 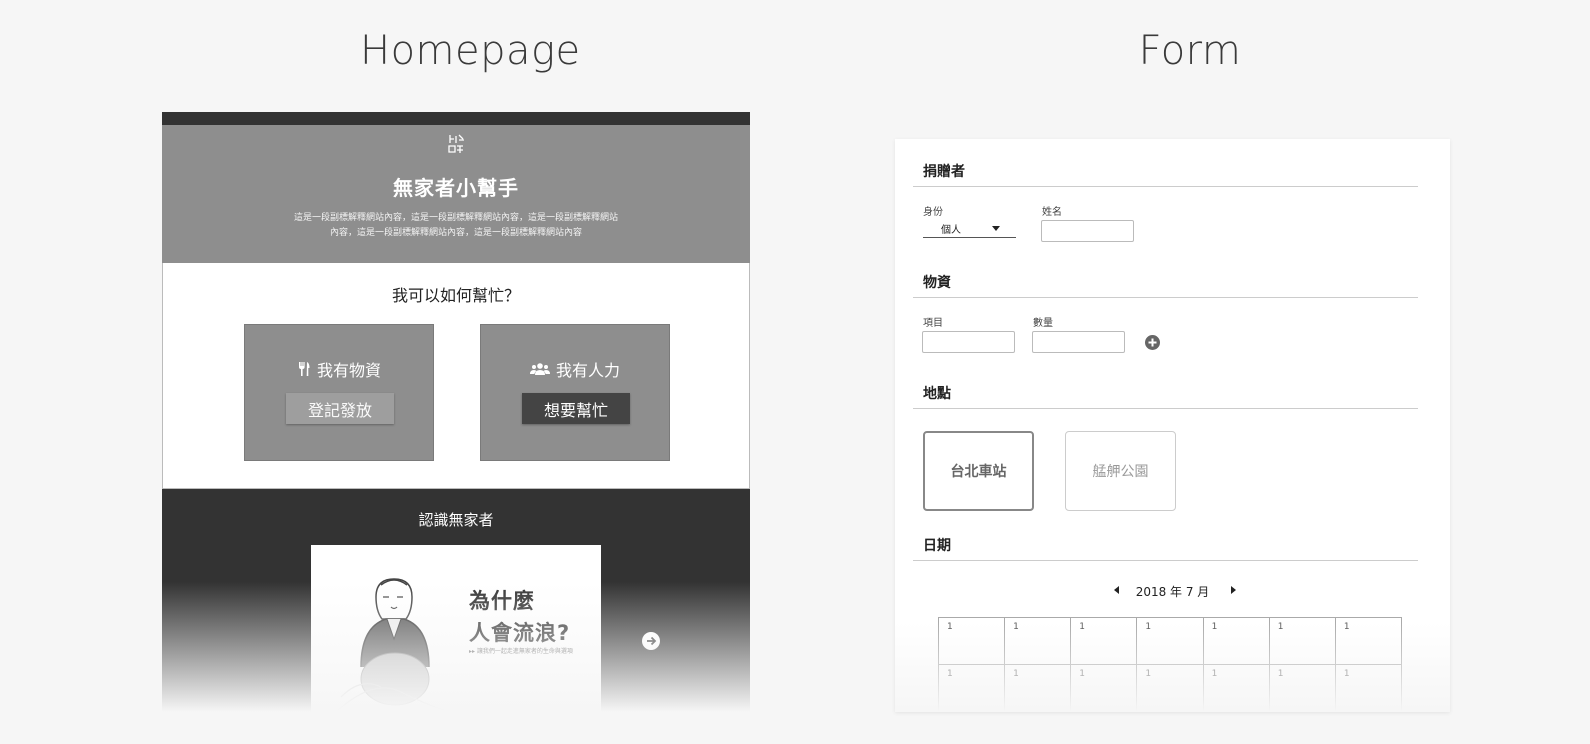 I want to click on top-bar, so click(x=456, y=118).